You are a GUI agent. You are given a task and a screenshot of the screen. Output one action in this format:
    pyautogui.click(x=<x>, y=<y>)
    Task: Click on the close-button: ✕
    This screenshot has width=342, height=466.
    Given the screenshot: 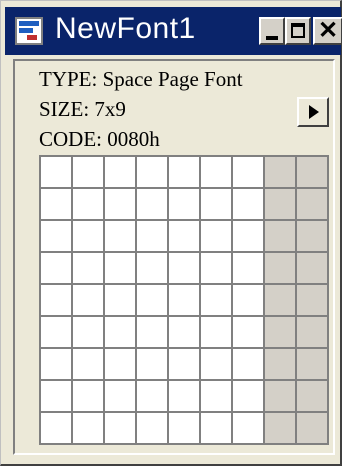 What is the action you would take?
    pyautogui.click(x=327, y=31)
    